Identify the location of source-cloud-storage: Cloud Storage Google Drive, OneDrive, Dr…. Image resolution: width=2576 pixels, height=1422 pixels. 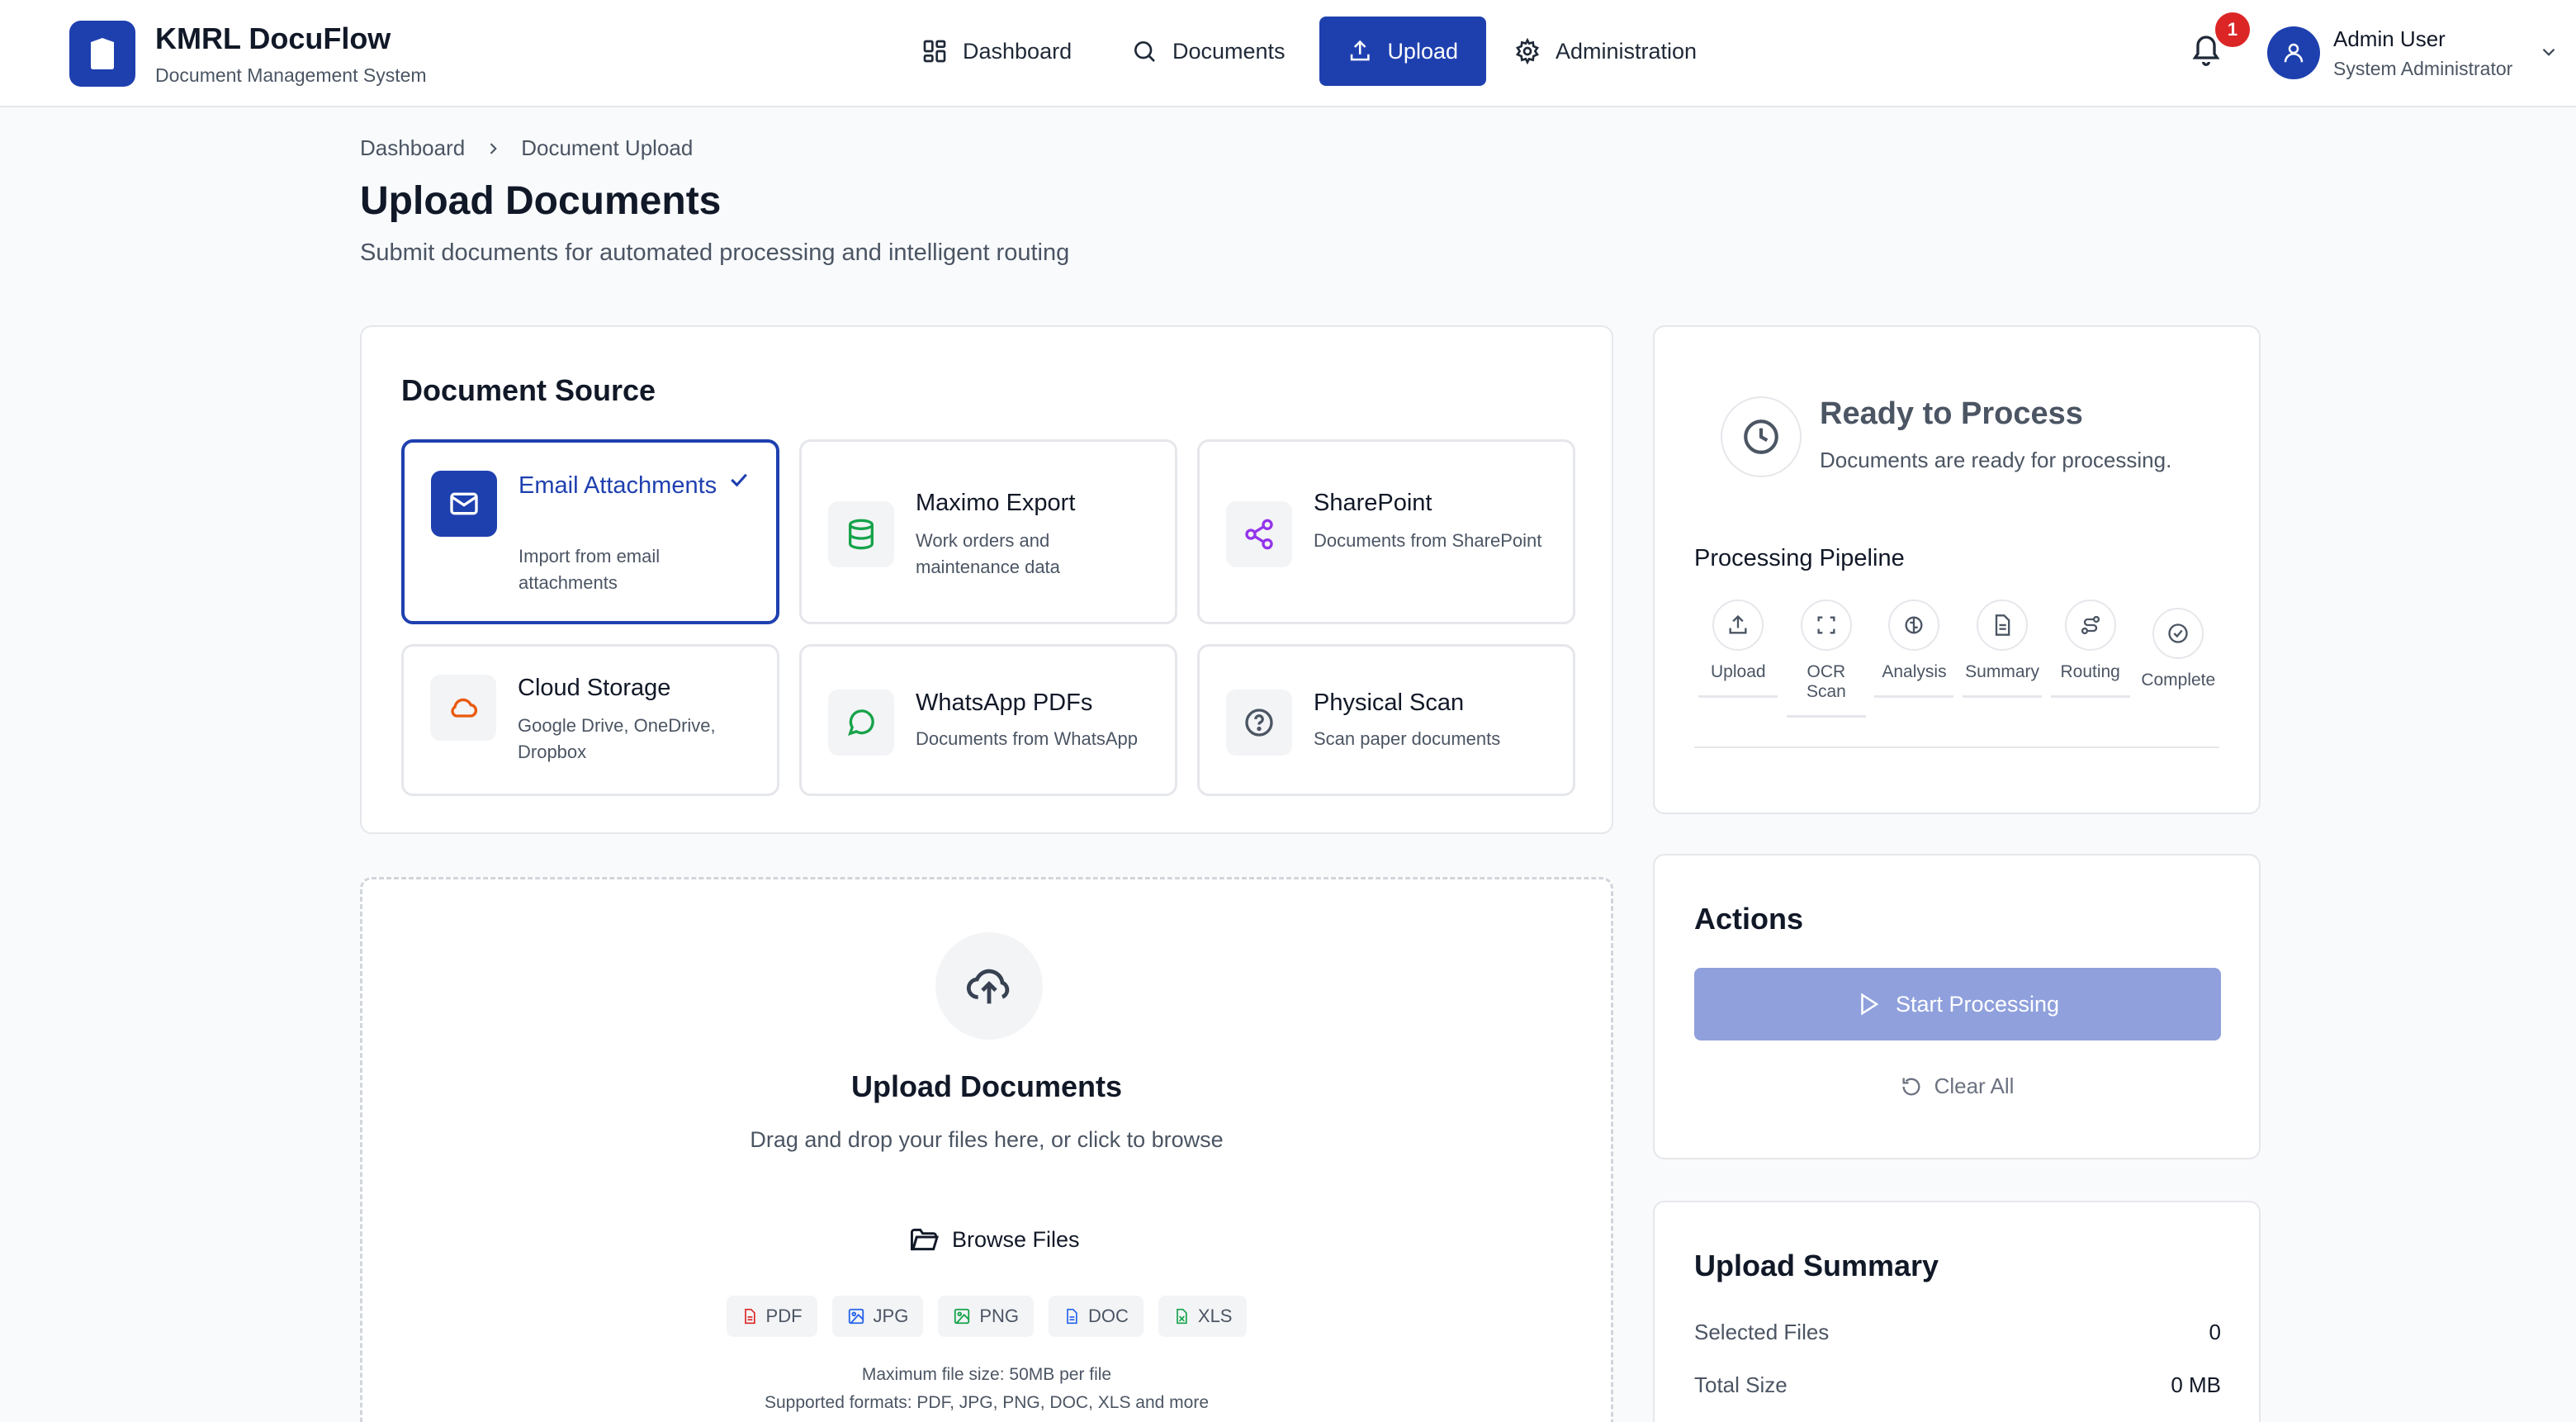
(590, 720).